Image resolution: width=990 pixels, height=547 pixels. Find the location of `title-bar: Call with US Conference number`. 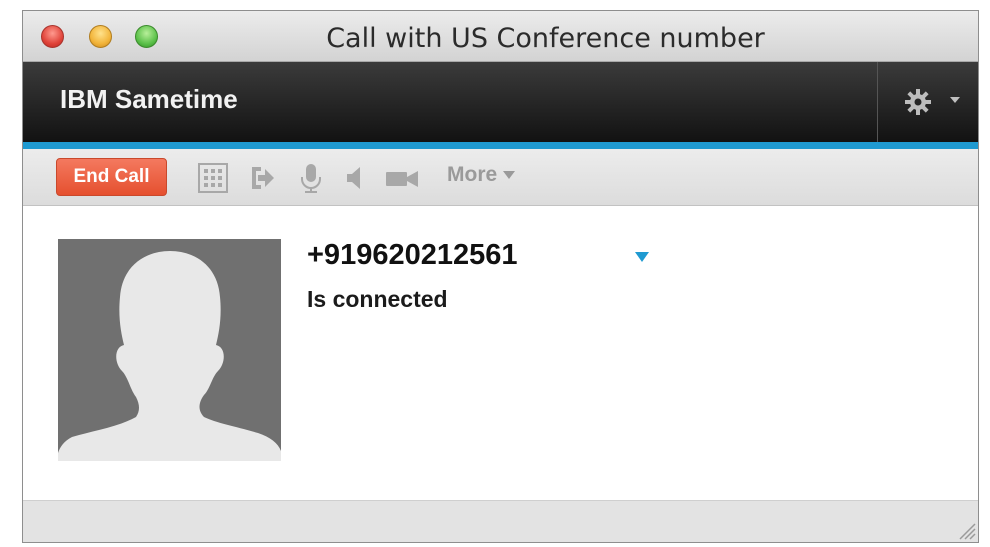

title-bar: Call with US Conference number is located at coordinates (500, 36).